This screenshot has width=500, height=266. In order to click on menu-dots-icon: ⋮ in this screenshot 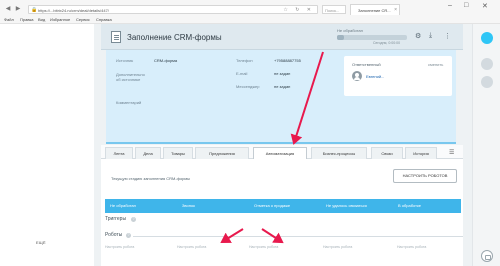, I will do `click(447, 36)`.